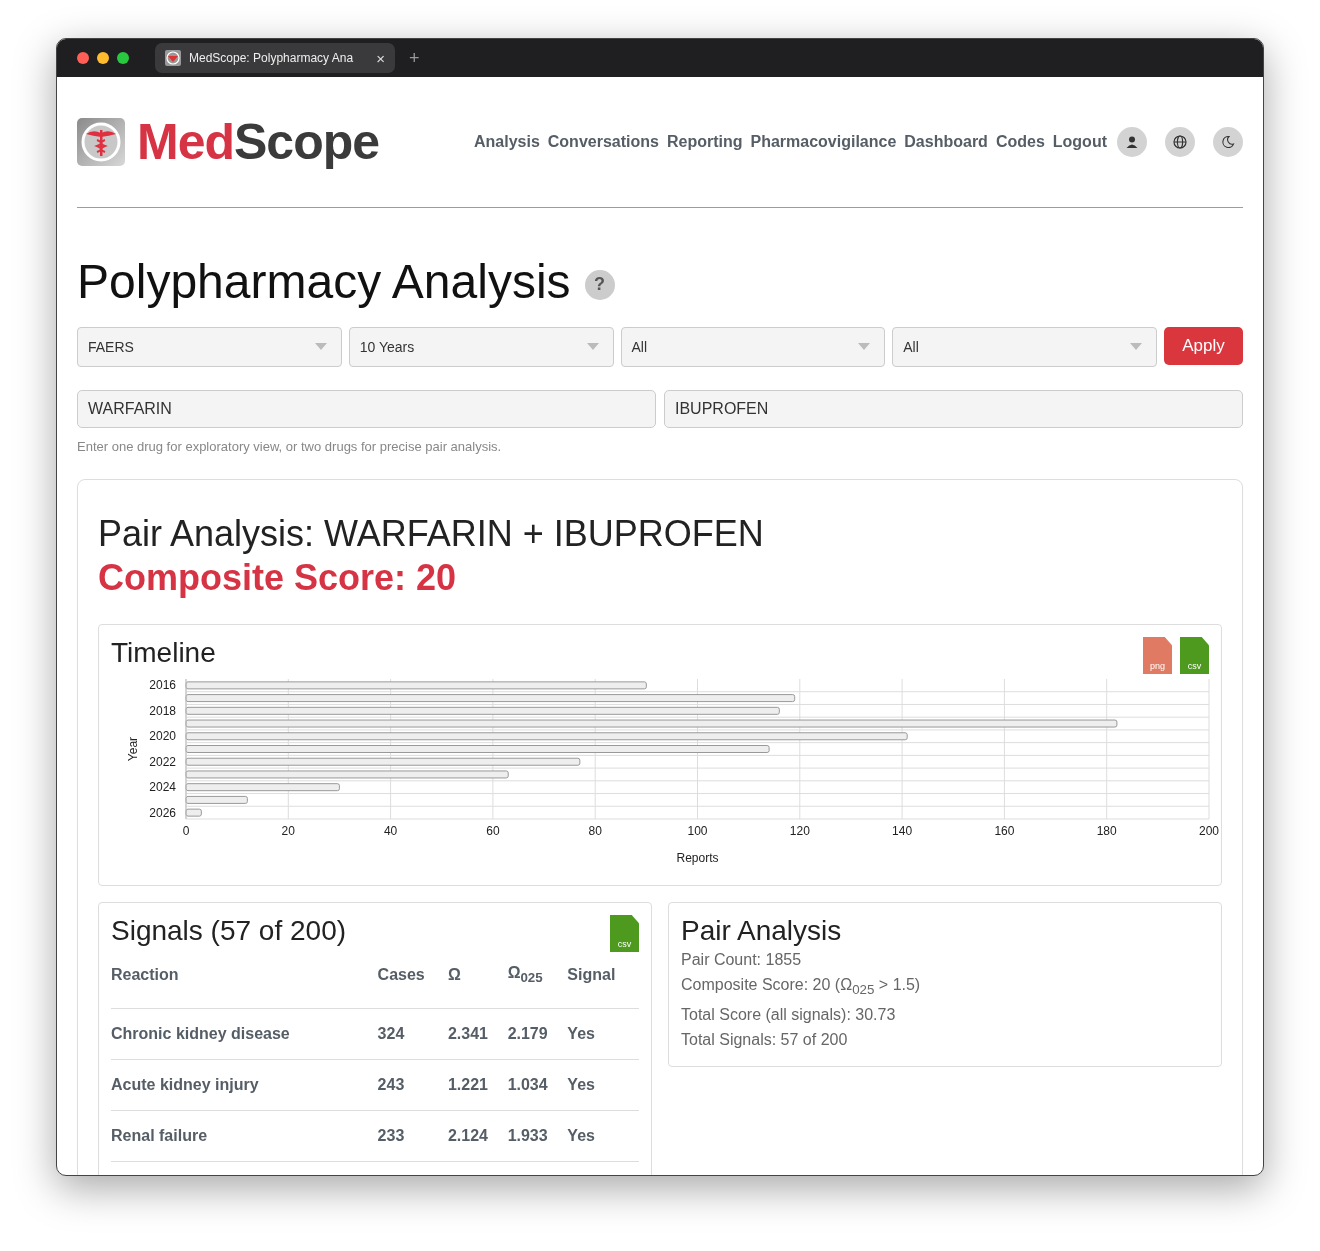  I want to click on moon-icon, so click(1228, 142).